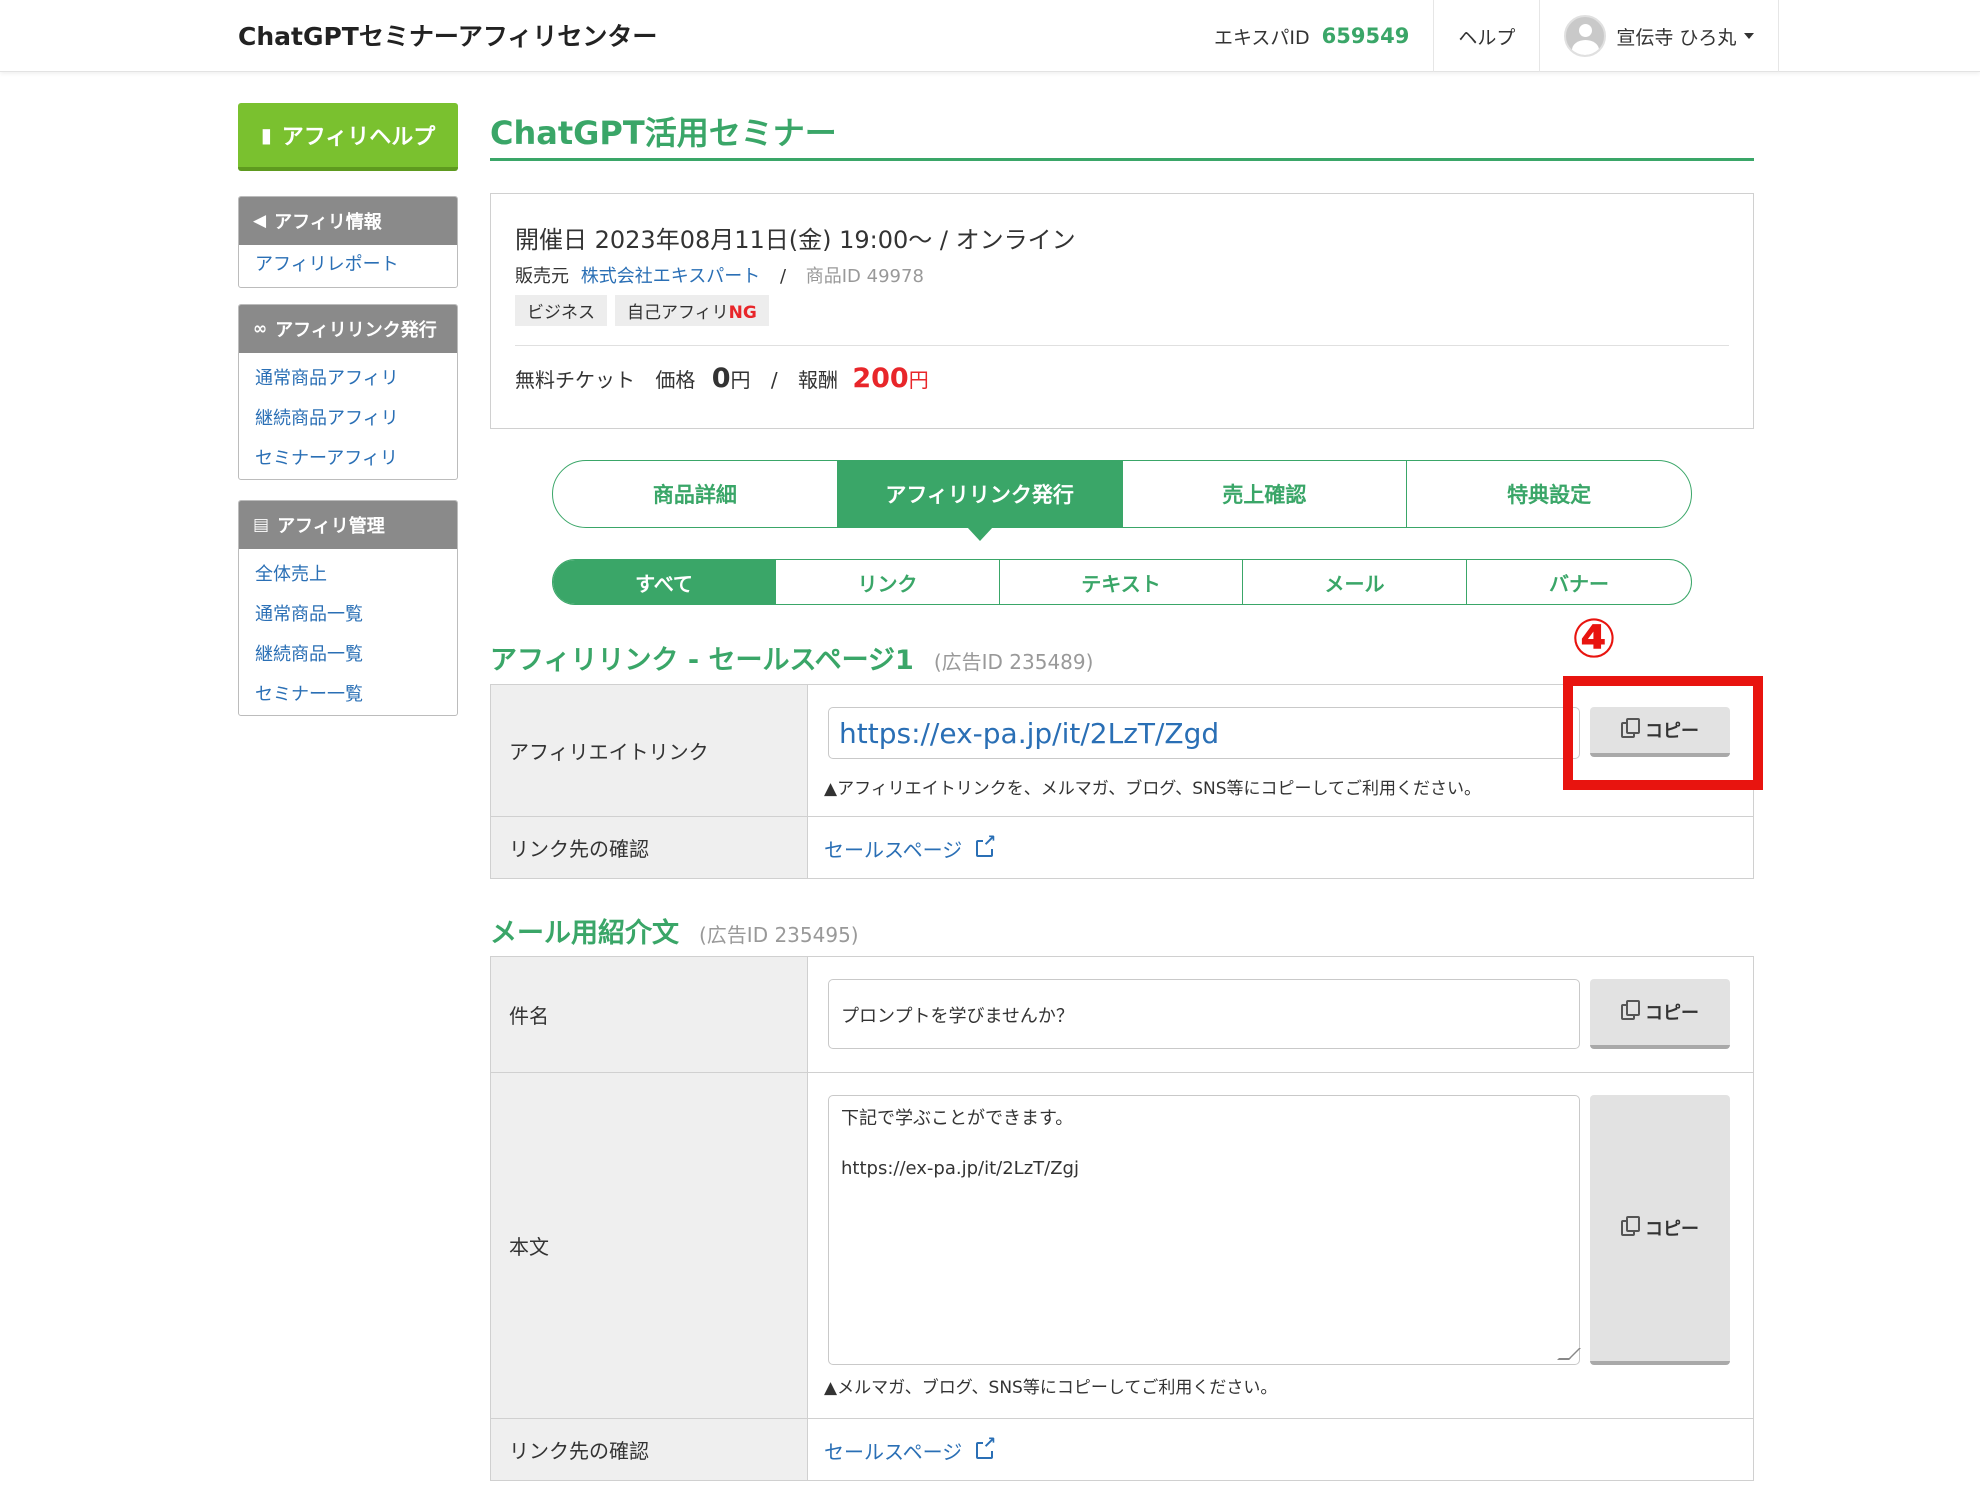 This screenshot has height=1508, width=1980. I want to click on reward-yen: 円, so click(918, 380).